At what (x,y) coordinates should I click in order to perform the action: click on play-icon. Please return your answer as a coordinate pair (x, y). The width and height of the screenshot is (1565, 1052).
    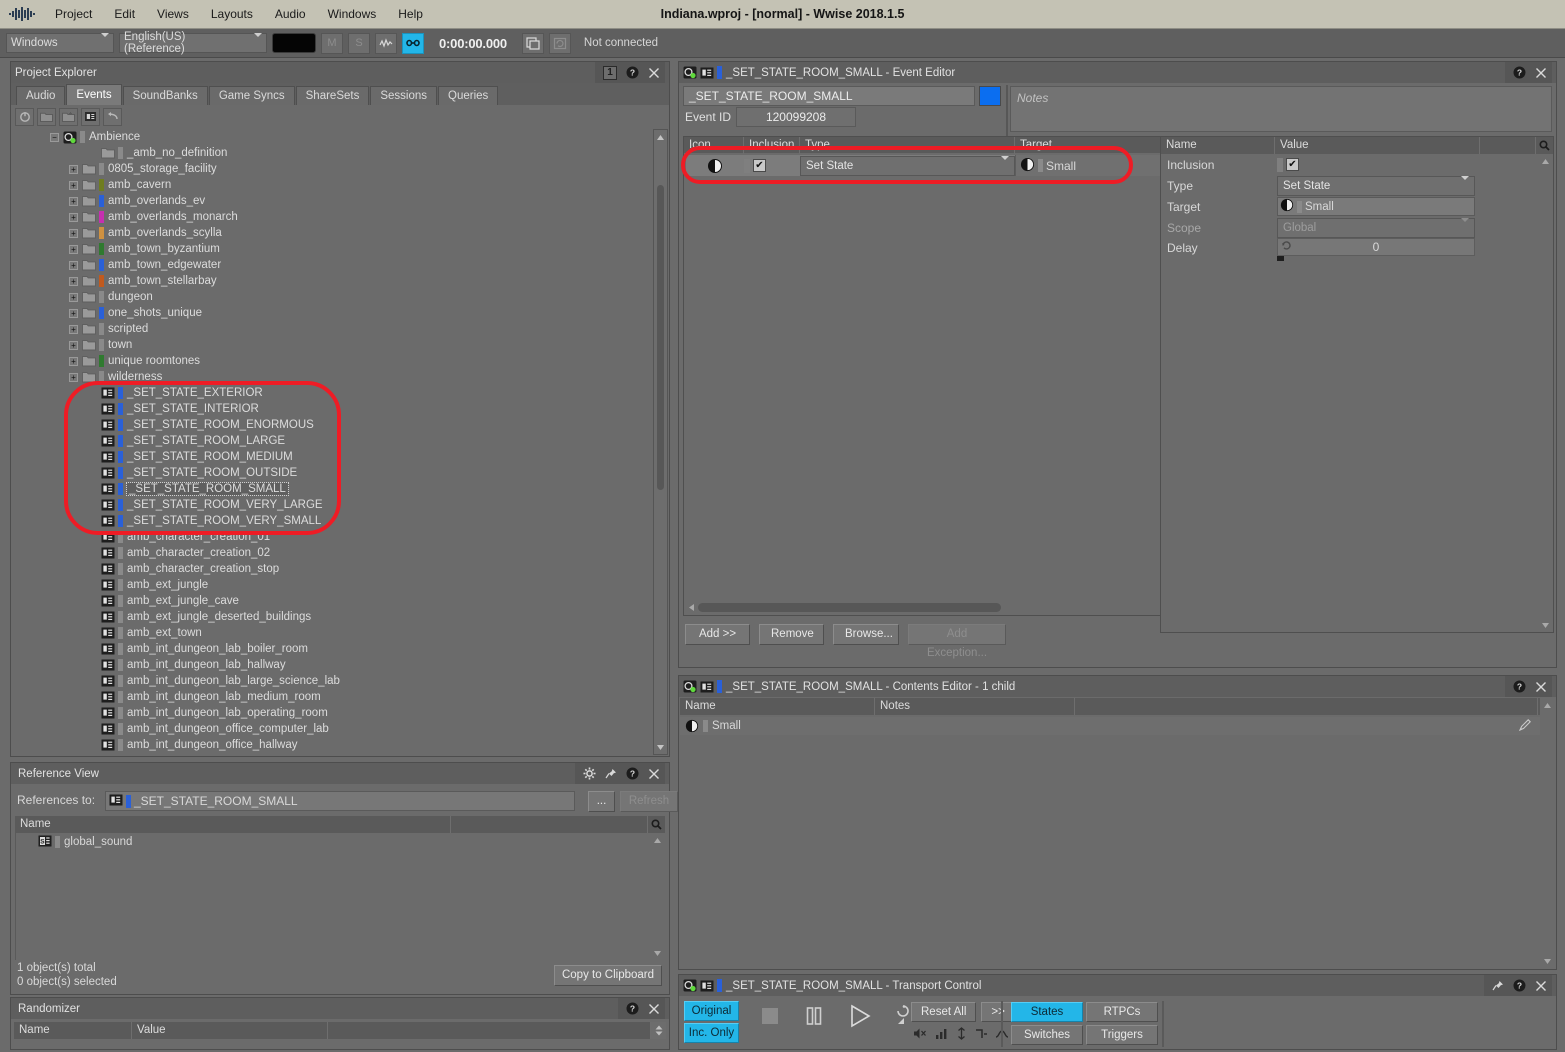
    Looking at the image, I should click on (860, 1017).